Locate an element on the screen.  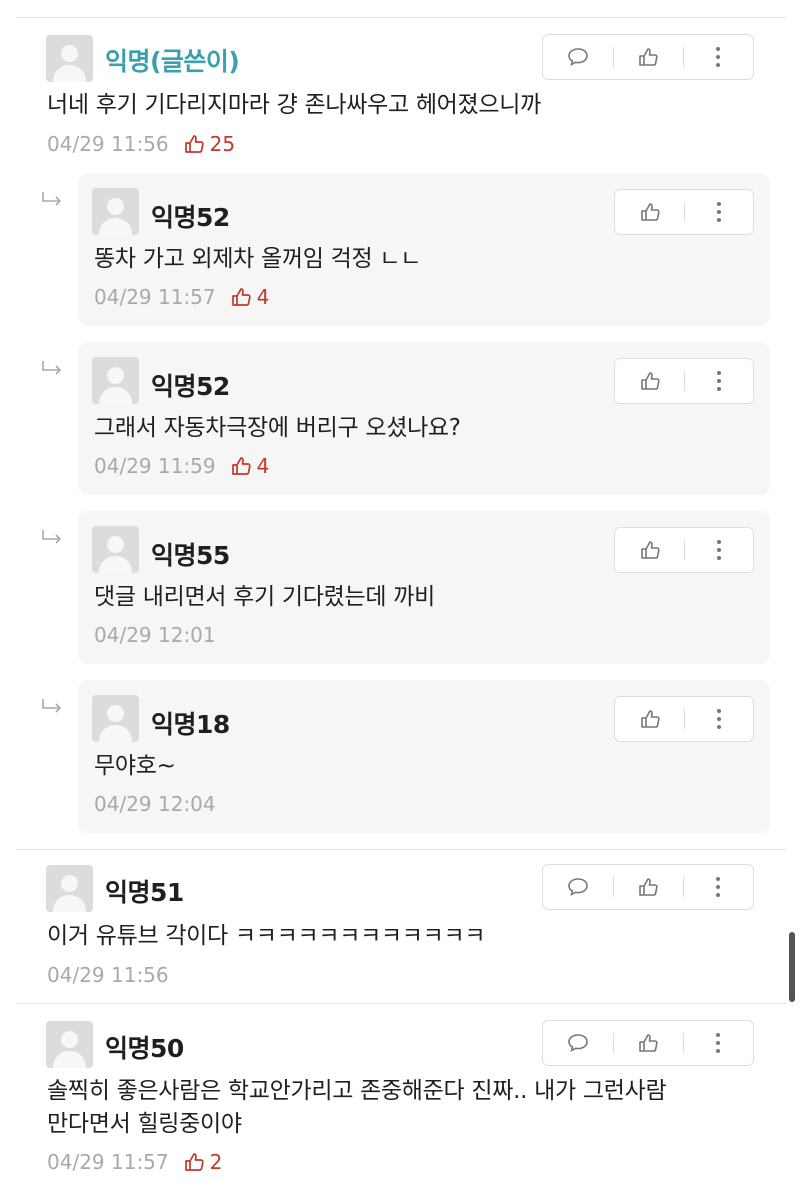
like-count: 2 is located at coordinates (203, 1162).